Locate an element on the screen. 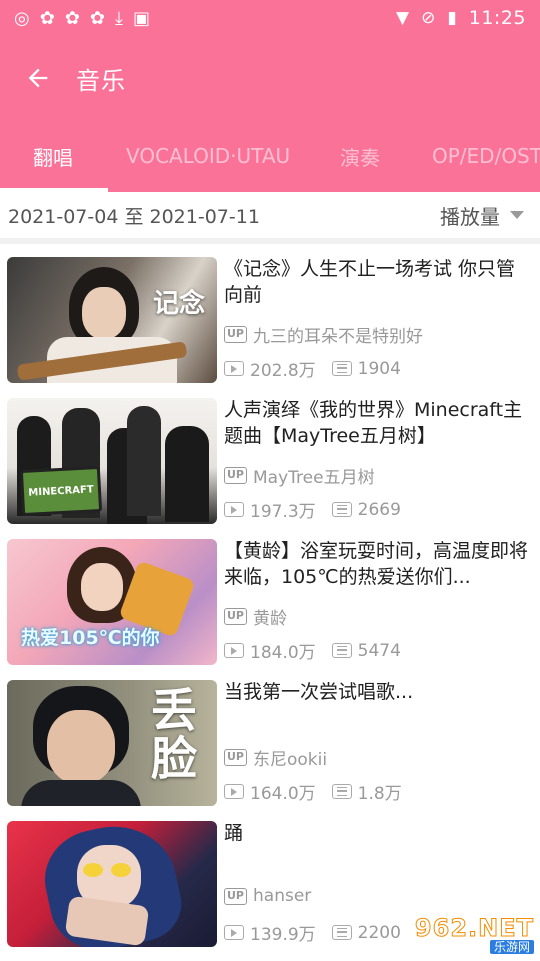 This screenshot has height=961, width=540. tab-label: 演奏 is located at coordinates (360, 157).